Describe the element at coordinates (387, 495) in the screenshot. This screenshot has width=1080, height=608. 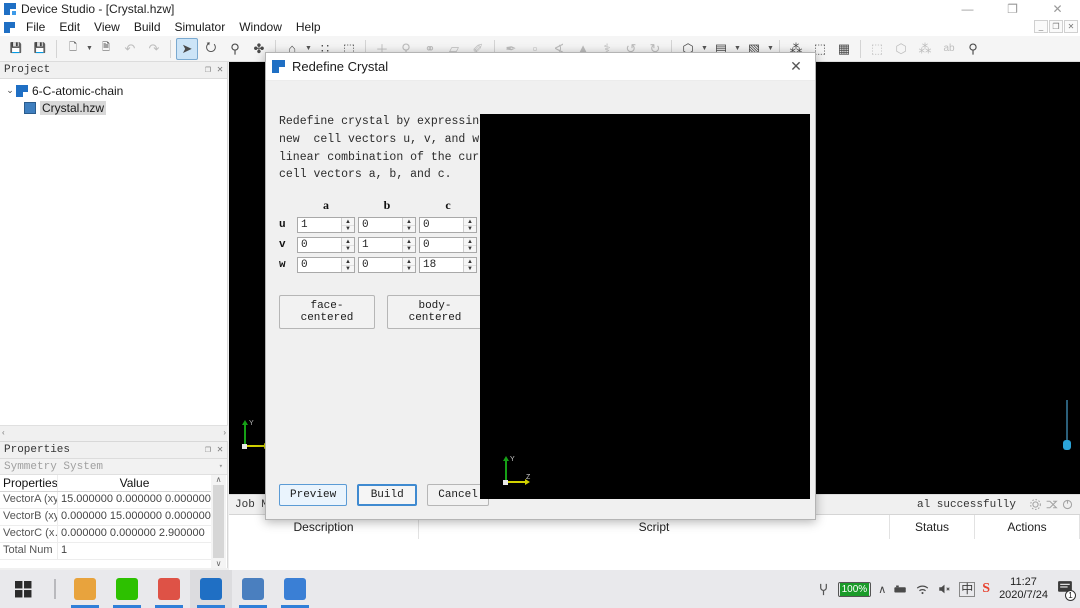
I see `build-button: Build` at that location.